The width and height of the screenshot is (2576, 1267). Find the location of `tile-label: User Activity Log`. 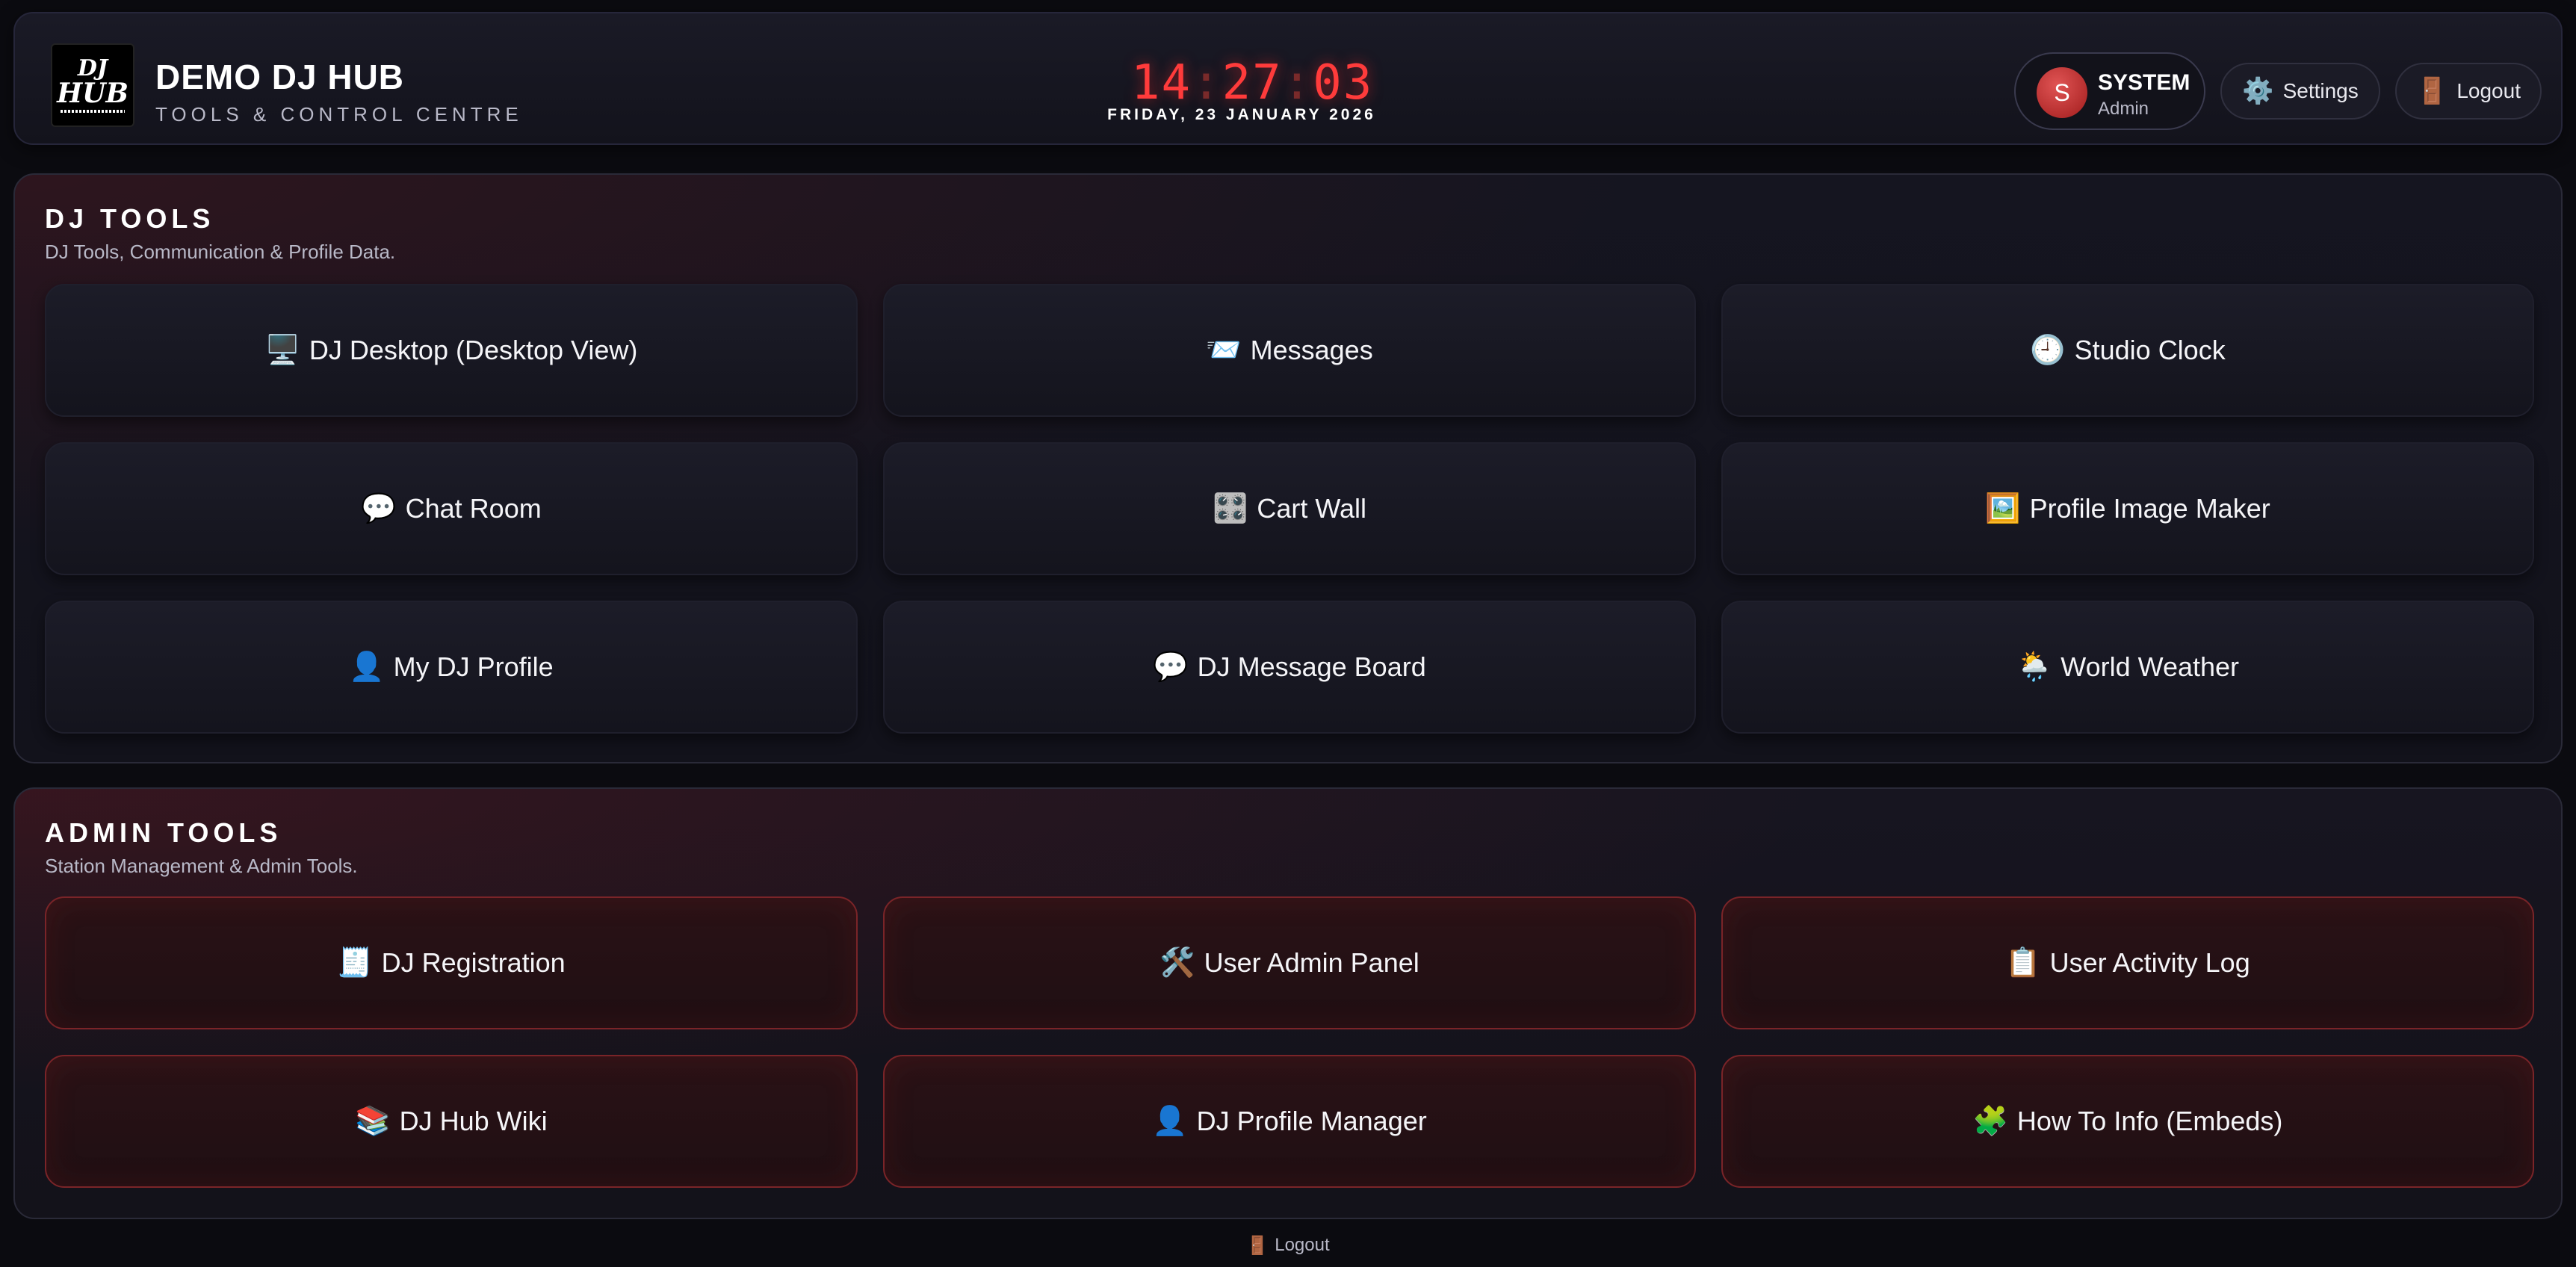

tile-label: User Activity Log is located at coordinates (2149, 962).